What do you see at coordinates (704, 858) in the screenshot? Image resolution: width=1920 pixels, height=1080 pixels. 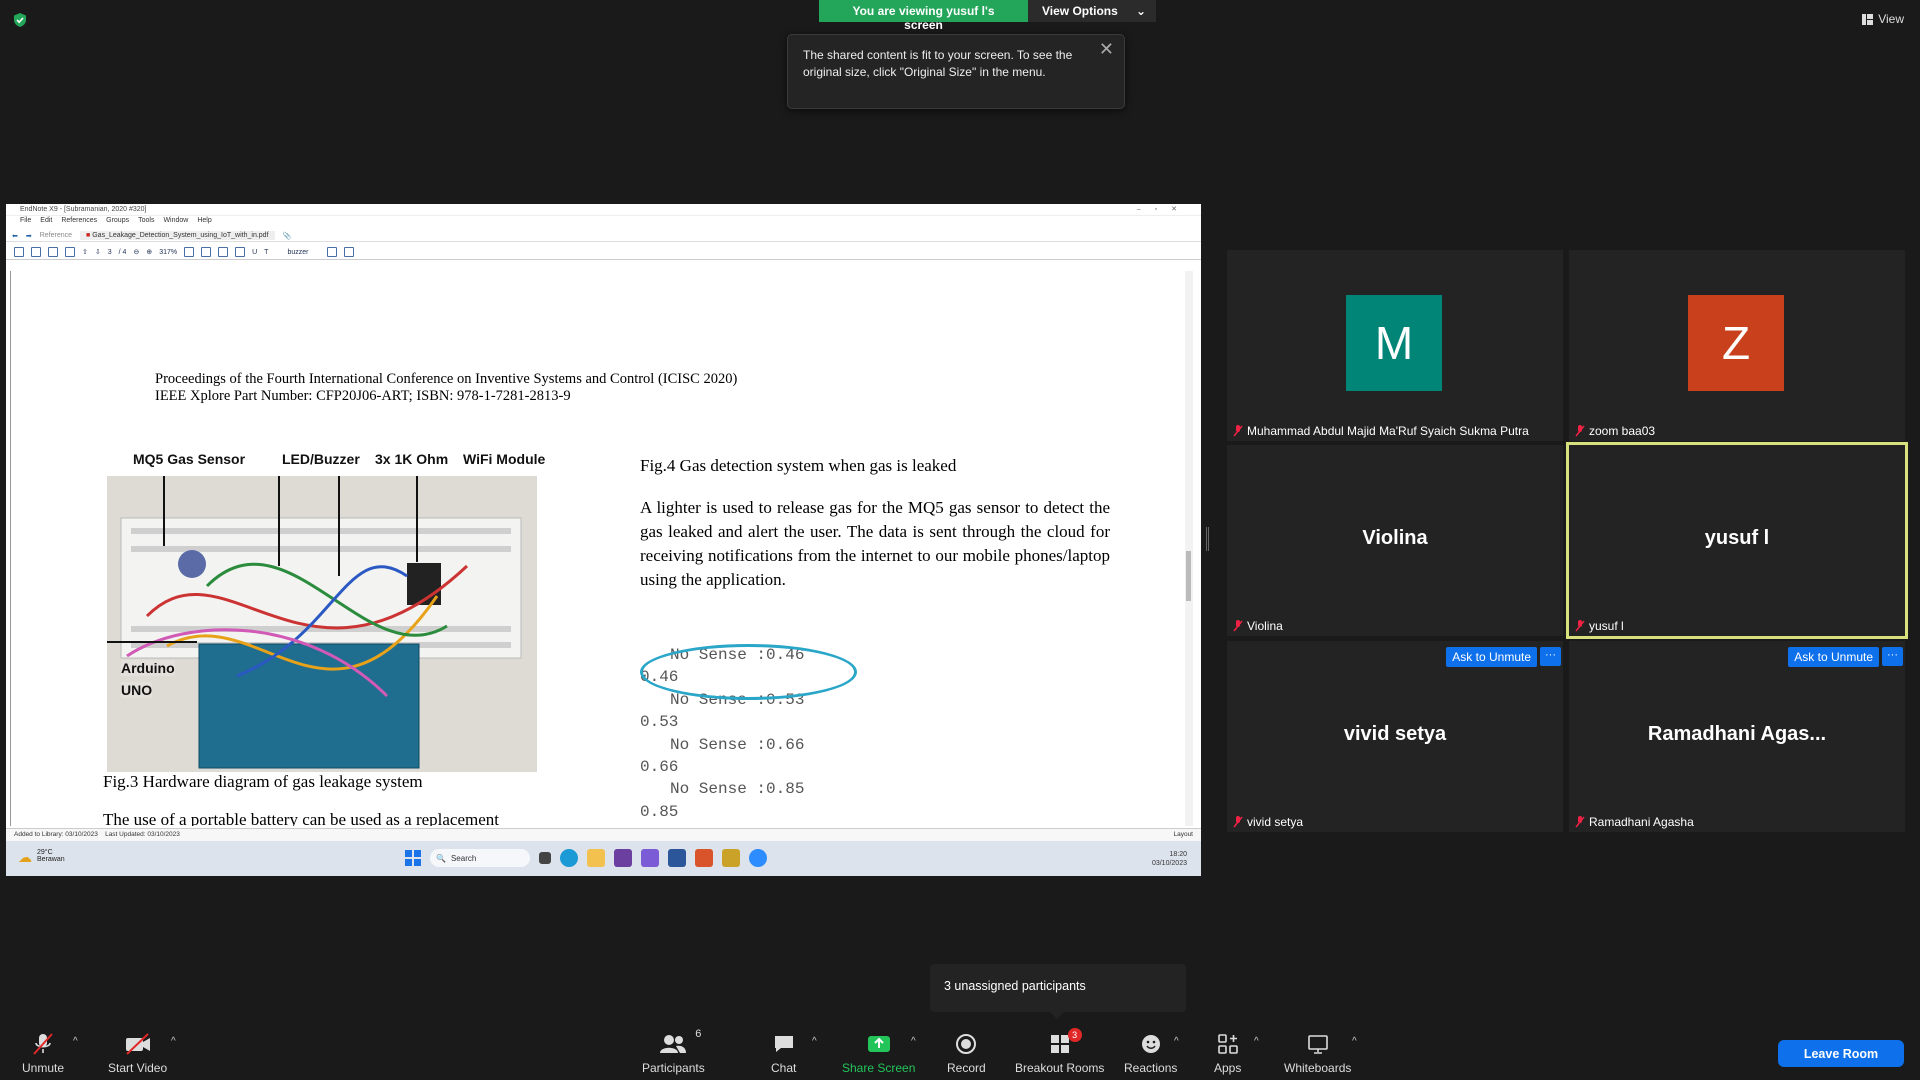 I see `matlab-icon` at bounding box center [704, 858].